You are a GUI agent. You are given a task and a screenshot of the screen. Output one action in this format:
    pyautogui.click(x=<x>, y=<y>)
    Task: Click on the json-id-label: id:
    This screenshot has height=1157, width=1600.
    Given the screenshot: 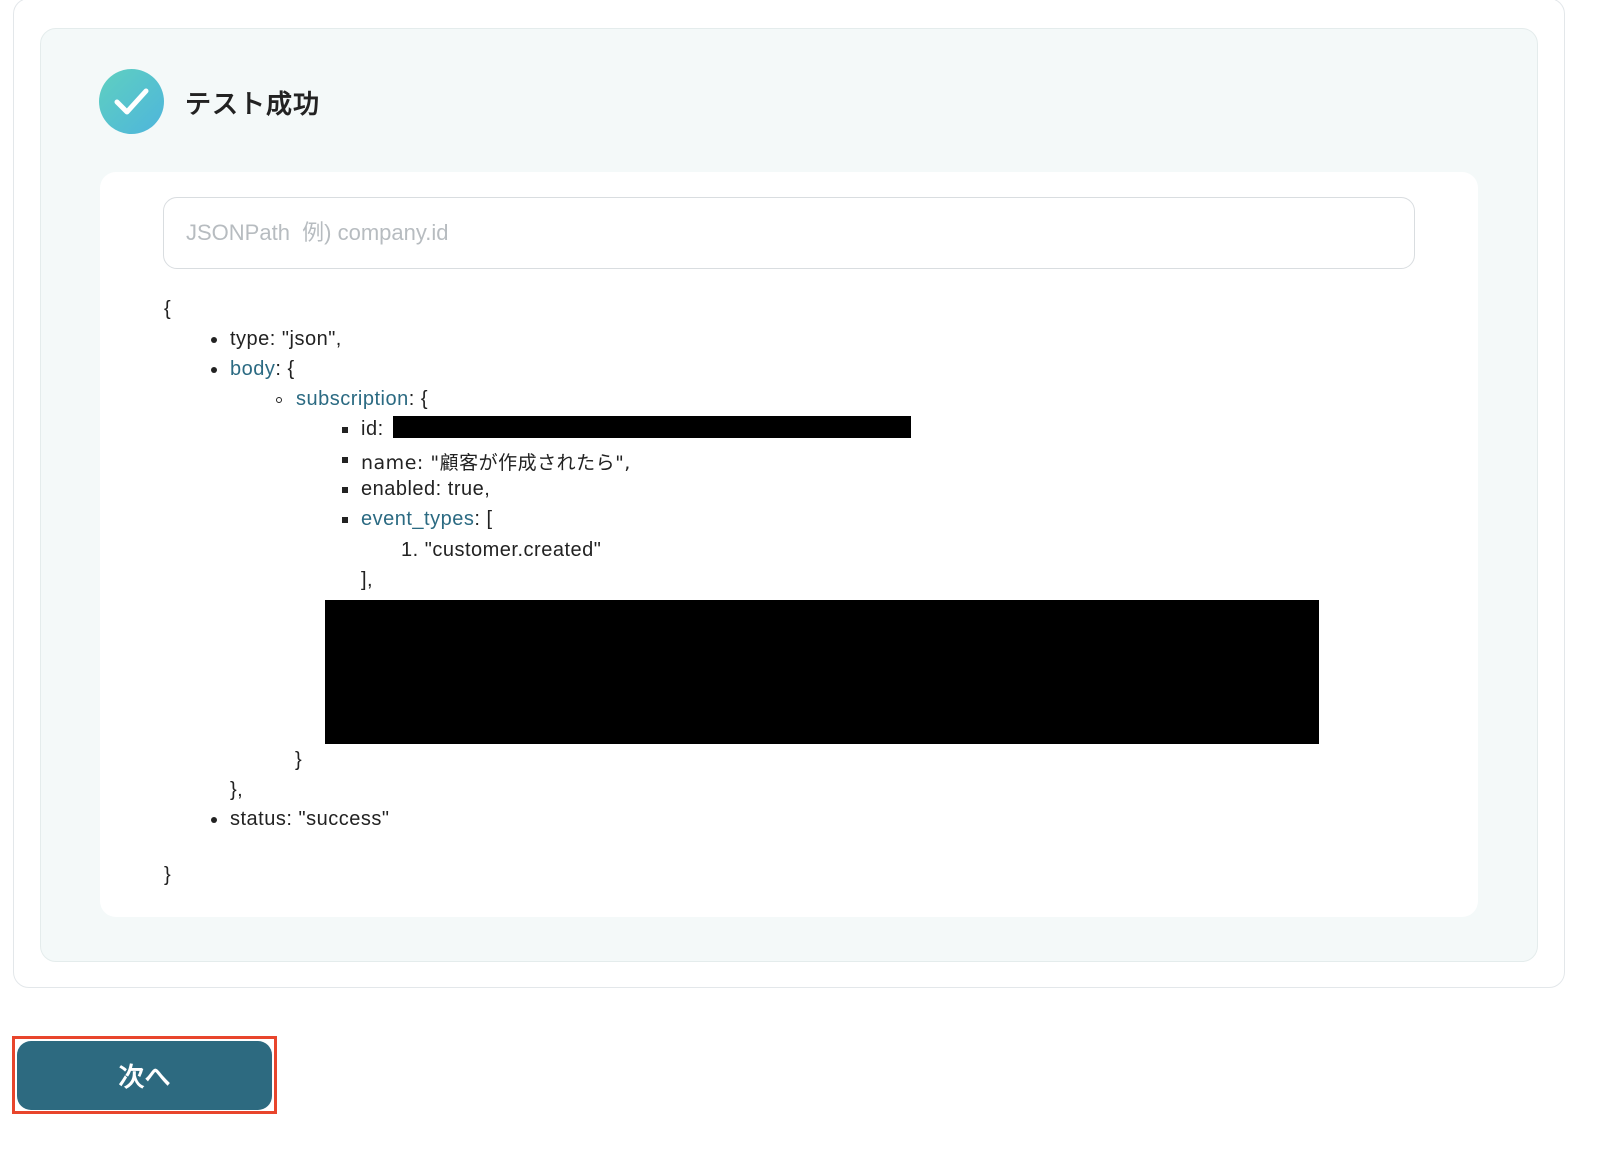 What is the action you would take?
    pyautogui.click(x=372, y=429)
    